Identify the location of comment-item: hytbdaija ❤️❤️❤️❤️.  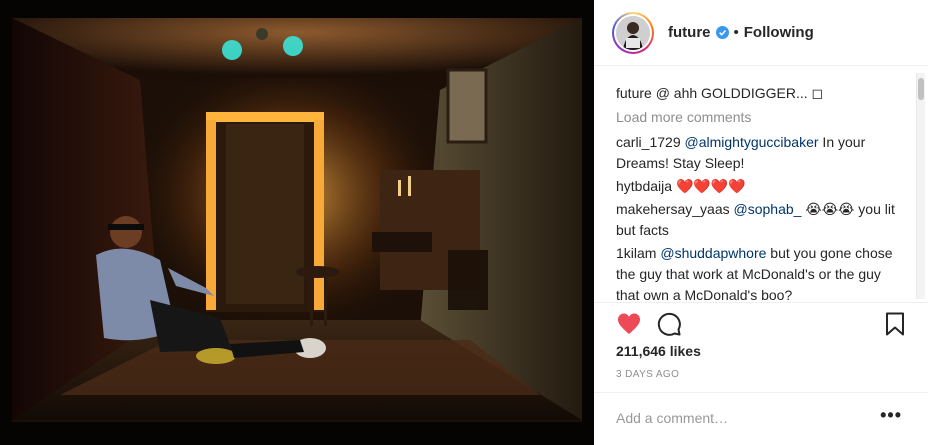
(761, 186).